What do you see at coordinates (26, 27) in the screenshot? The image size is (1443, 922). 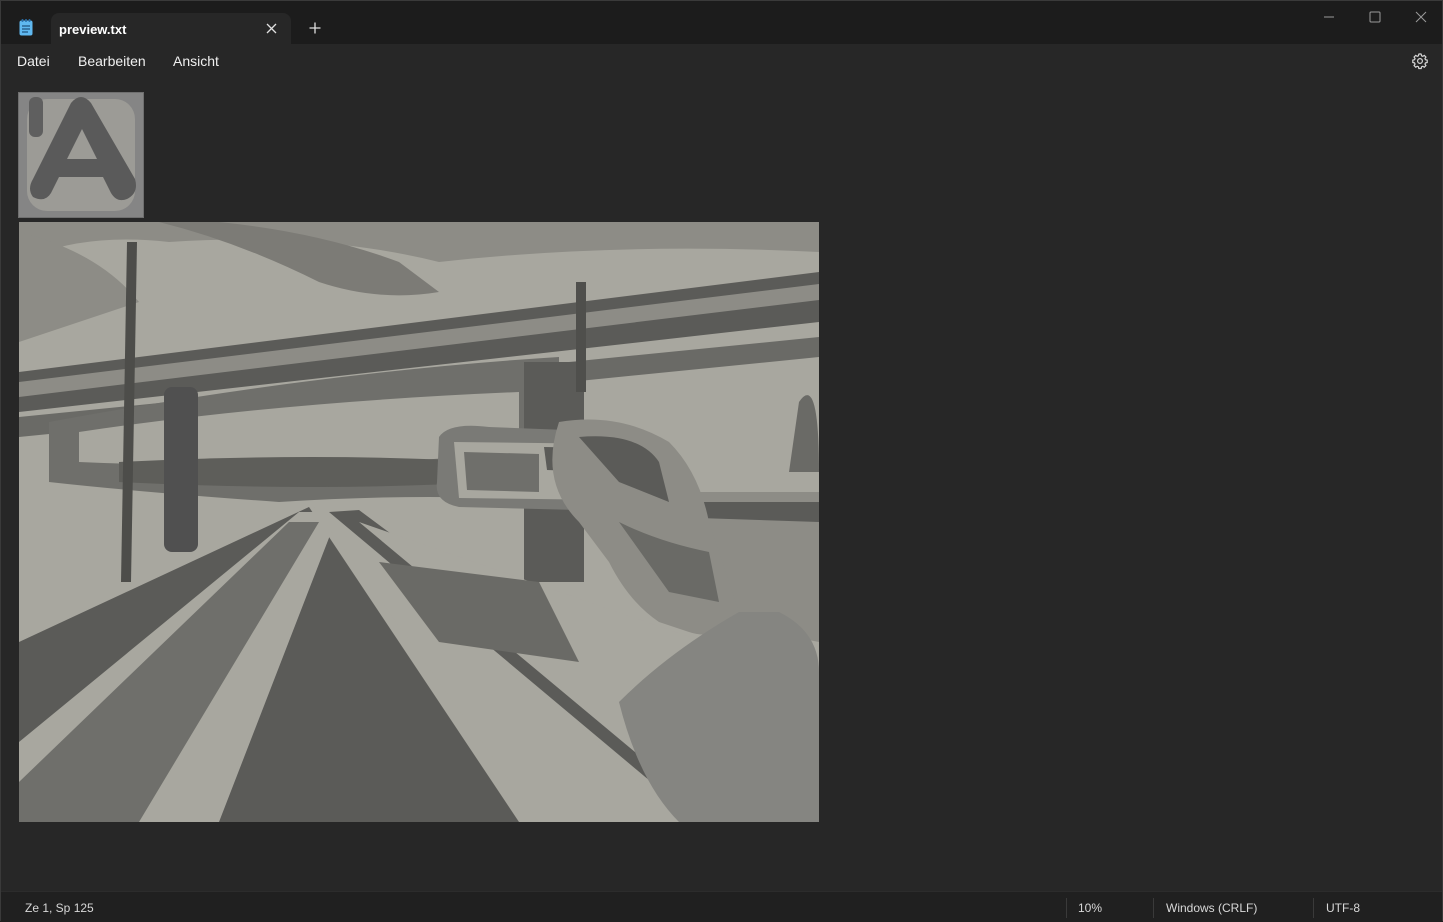 I see `notepad-app-icon` at bounding box center [26, 27].